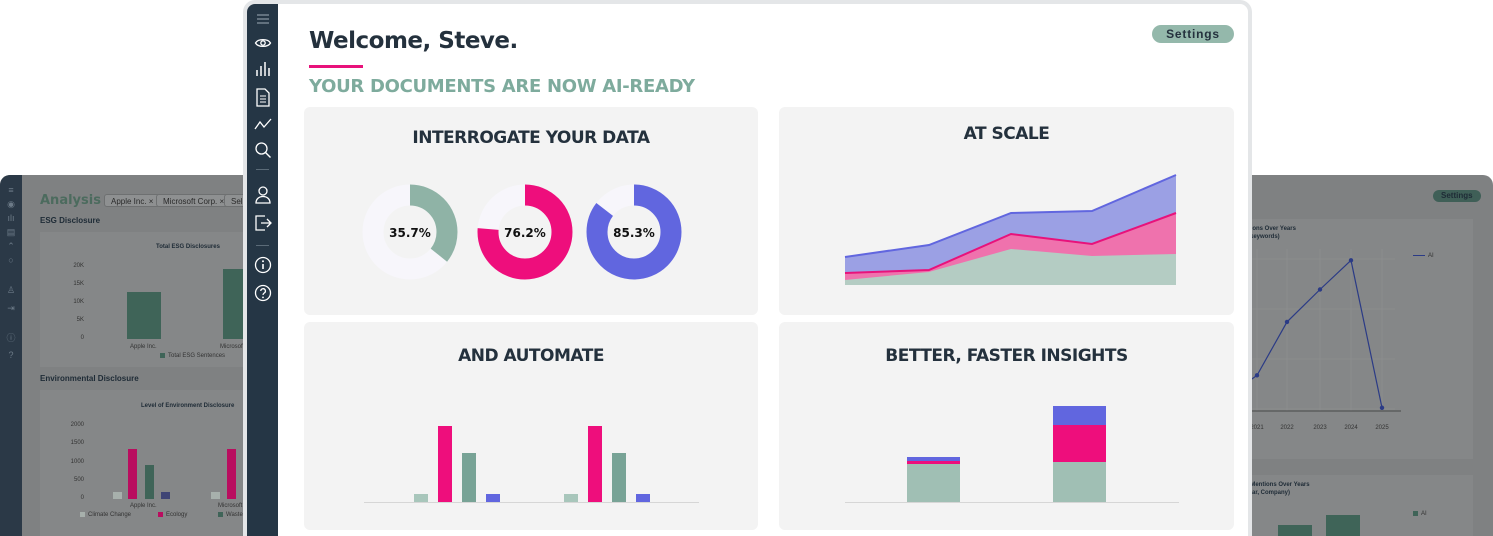 This screenshot has width=1493, height=536. I want to click on background-sidebar: ≡ ◉ ılı ▤ ⌃ ○ ♙ ⇥ ⓘ ?, so click(11, 355).